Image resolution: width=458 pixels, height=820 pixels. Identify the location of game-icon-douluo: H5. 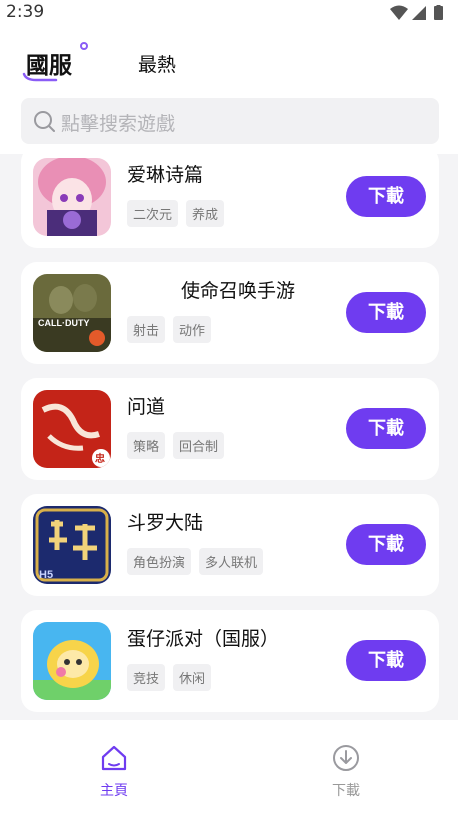
(72, 545).